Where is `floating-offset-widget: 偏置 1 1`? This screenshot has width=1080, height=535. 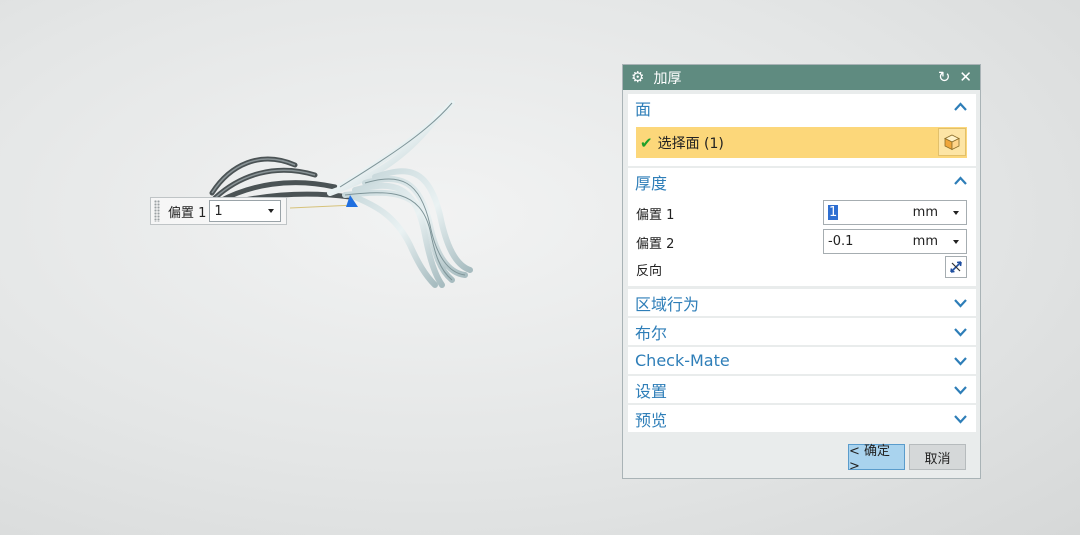 floating-offset-widget: 偏置 1 1 is located at coordinates (218, 211).